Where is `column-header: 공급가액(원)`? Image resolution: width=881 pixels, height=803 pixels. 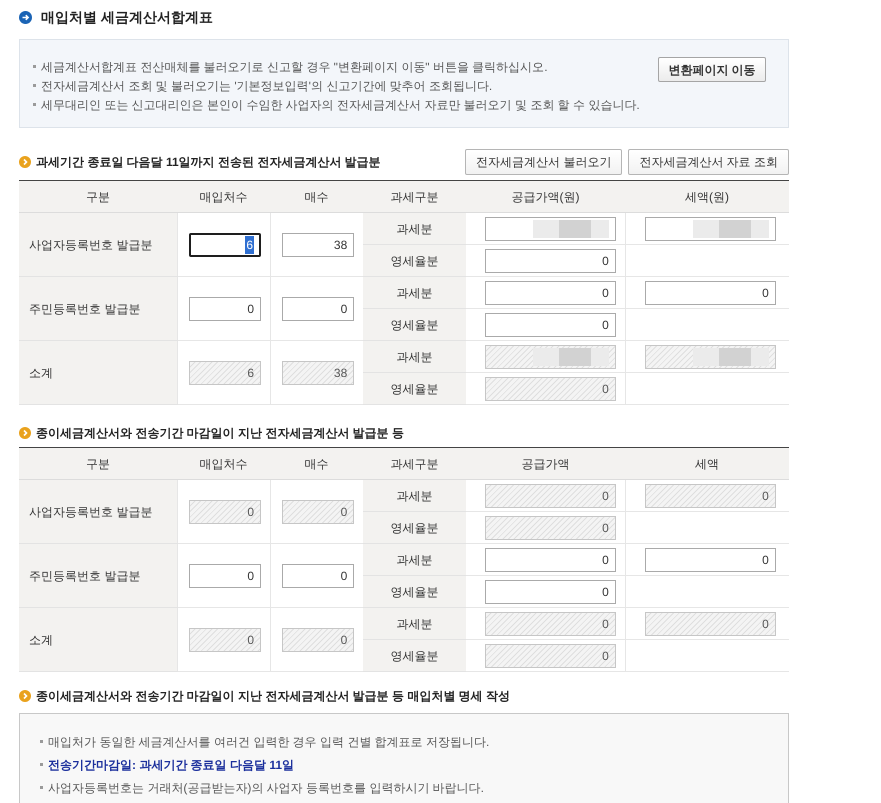
column-header: 공급가액(원) is located at coordinates (545, 196).